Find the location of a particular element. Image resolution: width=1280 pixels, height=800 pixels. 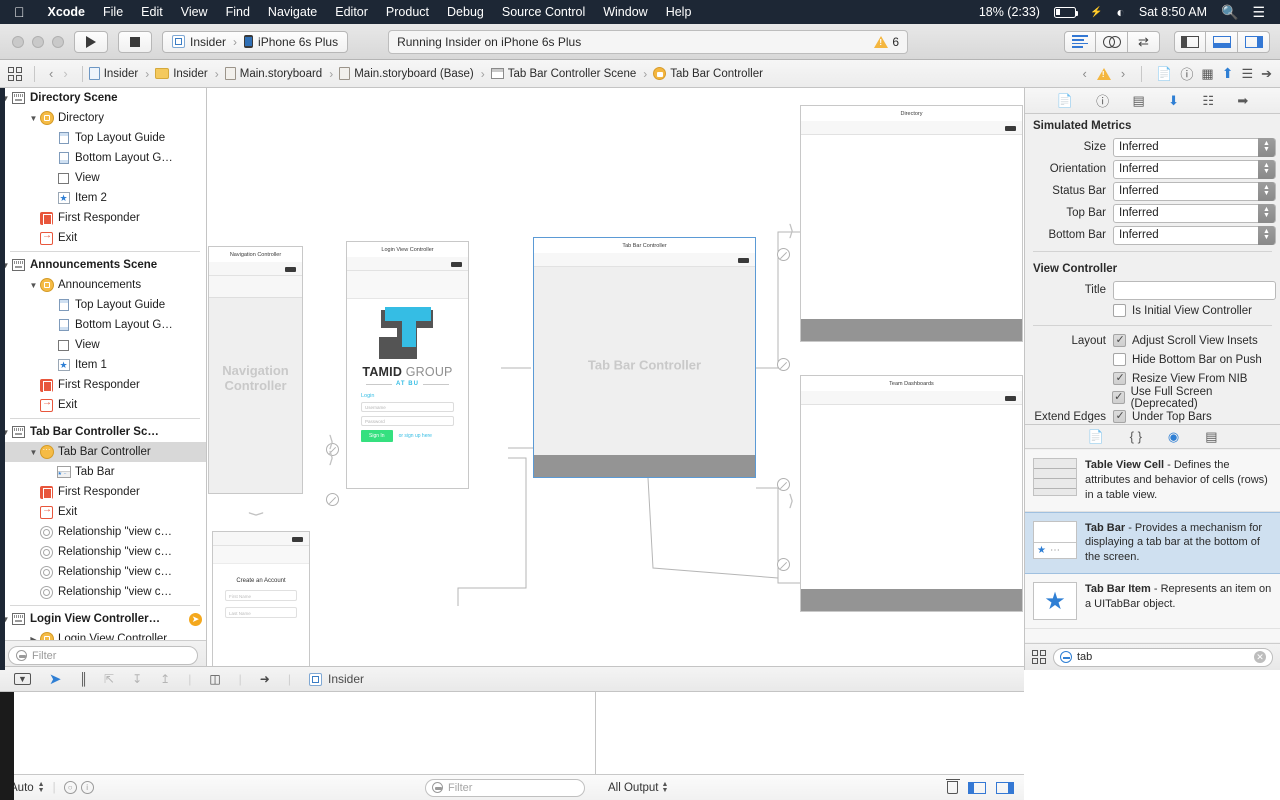

disclosure-triangle-icon: ▼ is located at coordinates (33, 118).